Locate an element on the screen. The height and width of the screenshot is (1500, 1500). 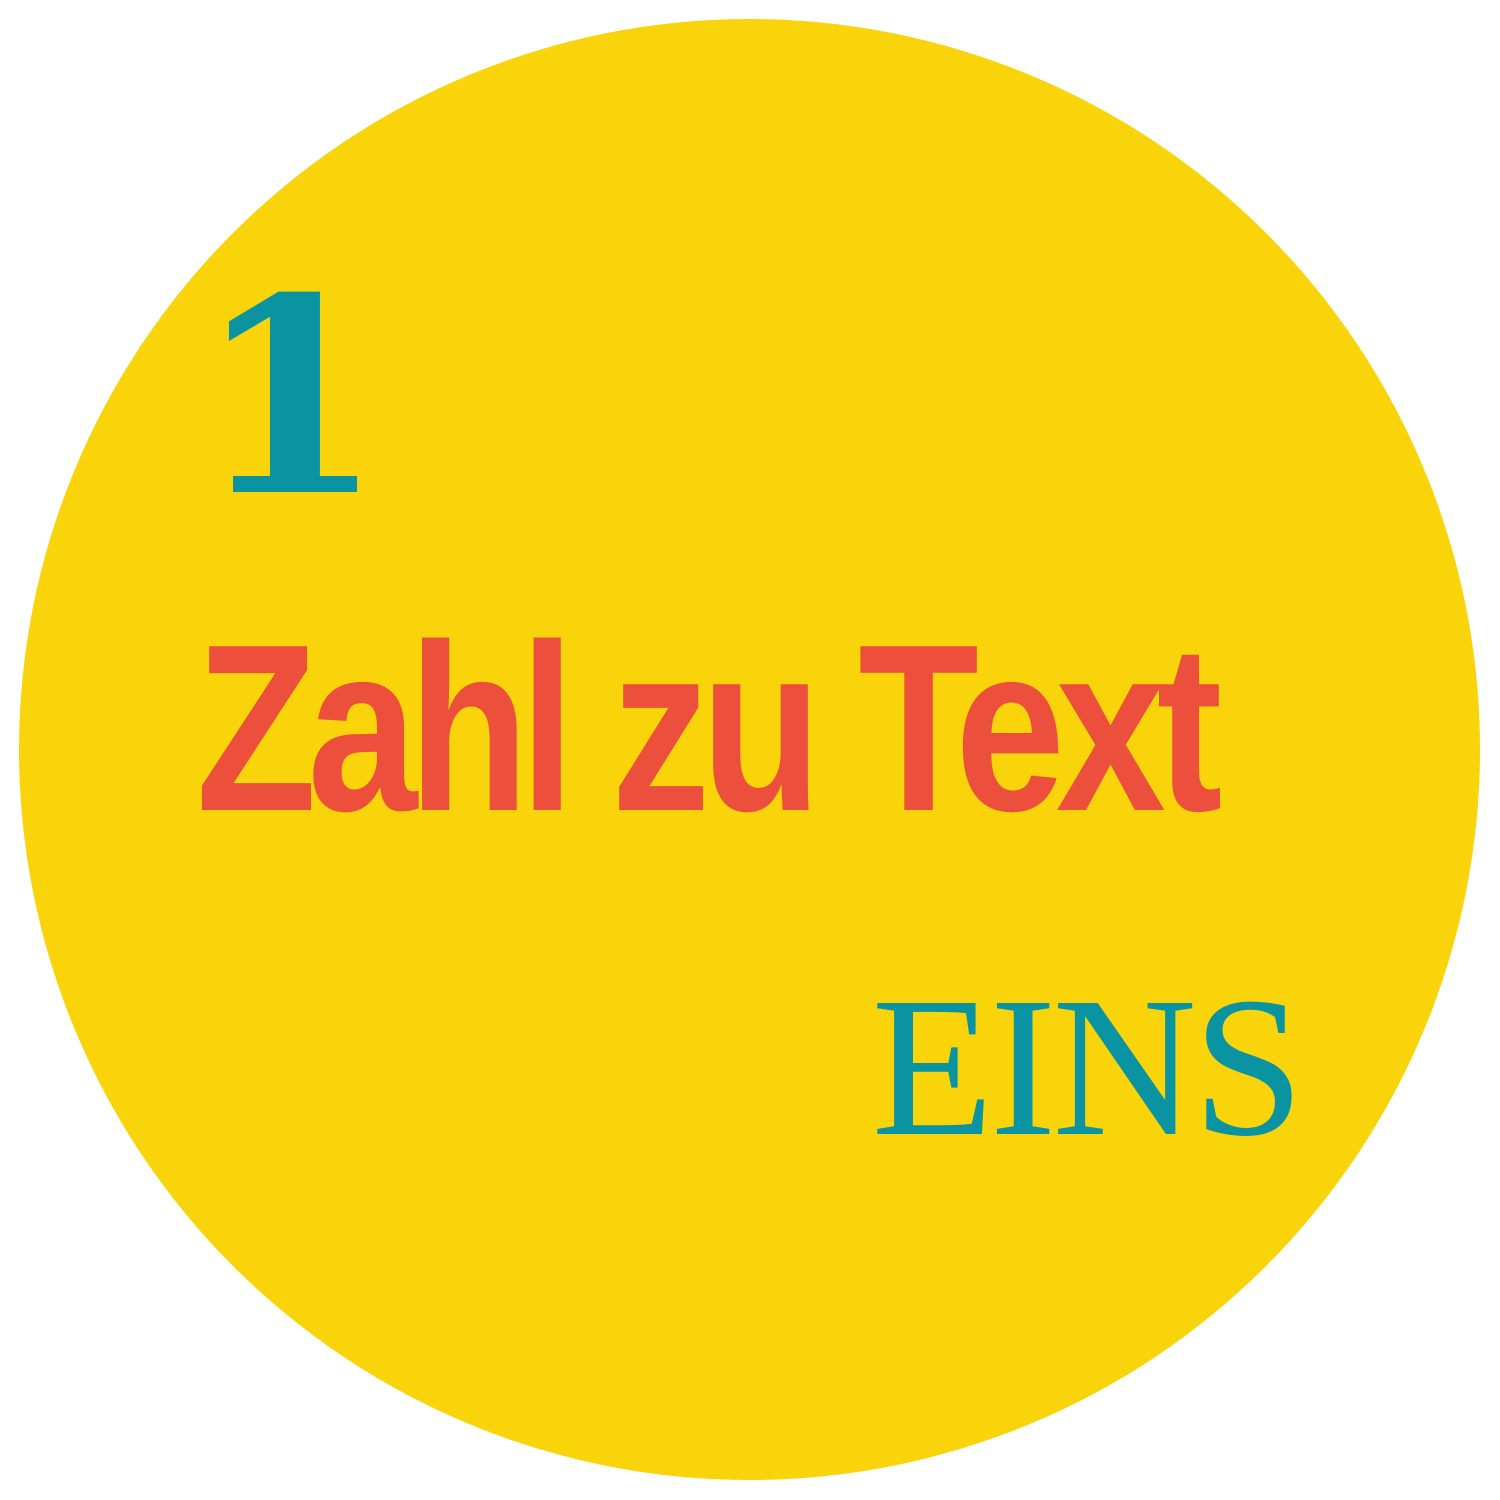
badge-word: EINS is located at coordinates (1087, 1067).